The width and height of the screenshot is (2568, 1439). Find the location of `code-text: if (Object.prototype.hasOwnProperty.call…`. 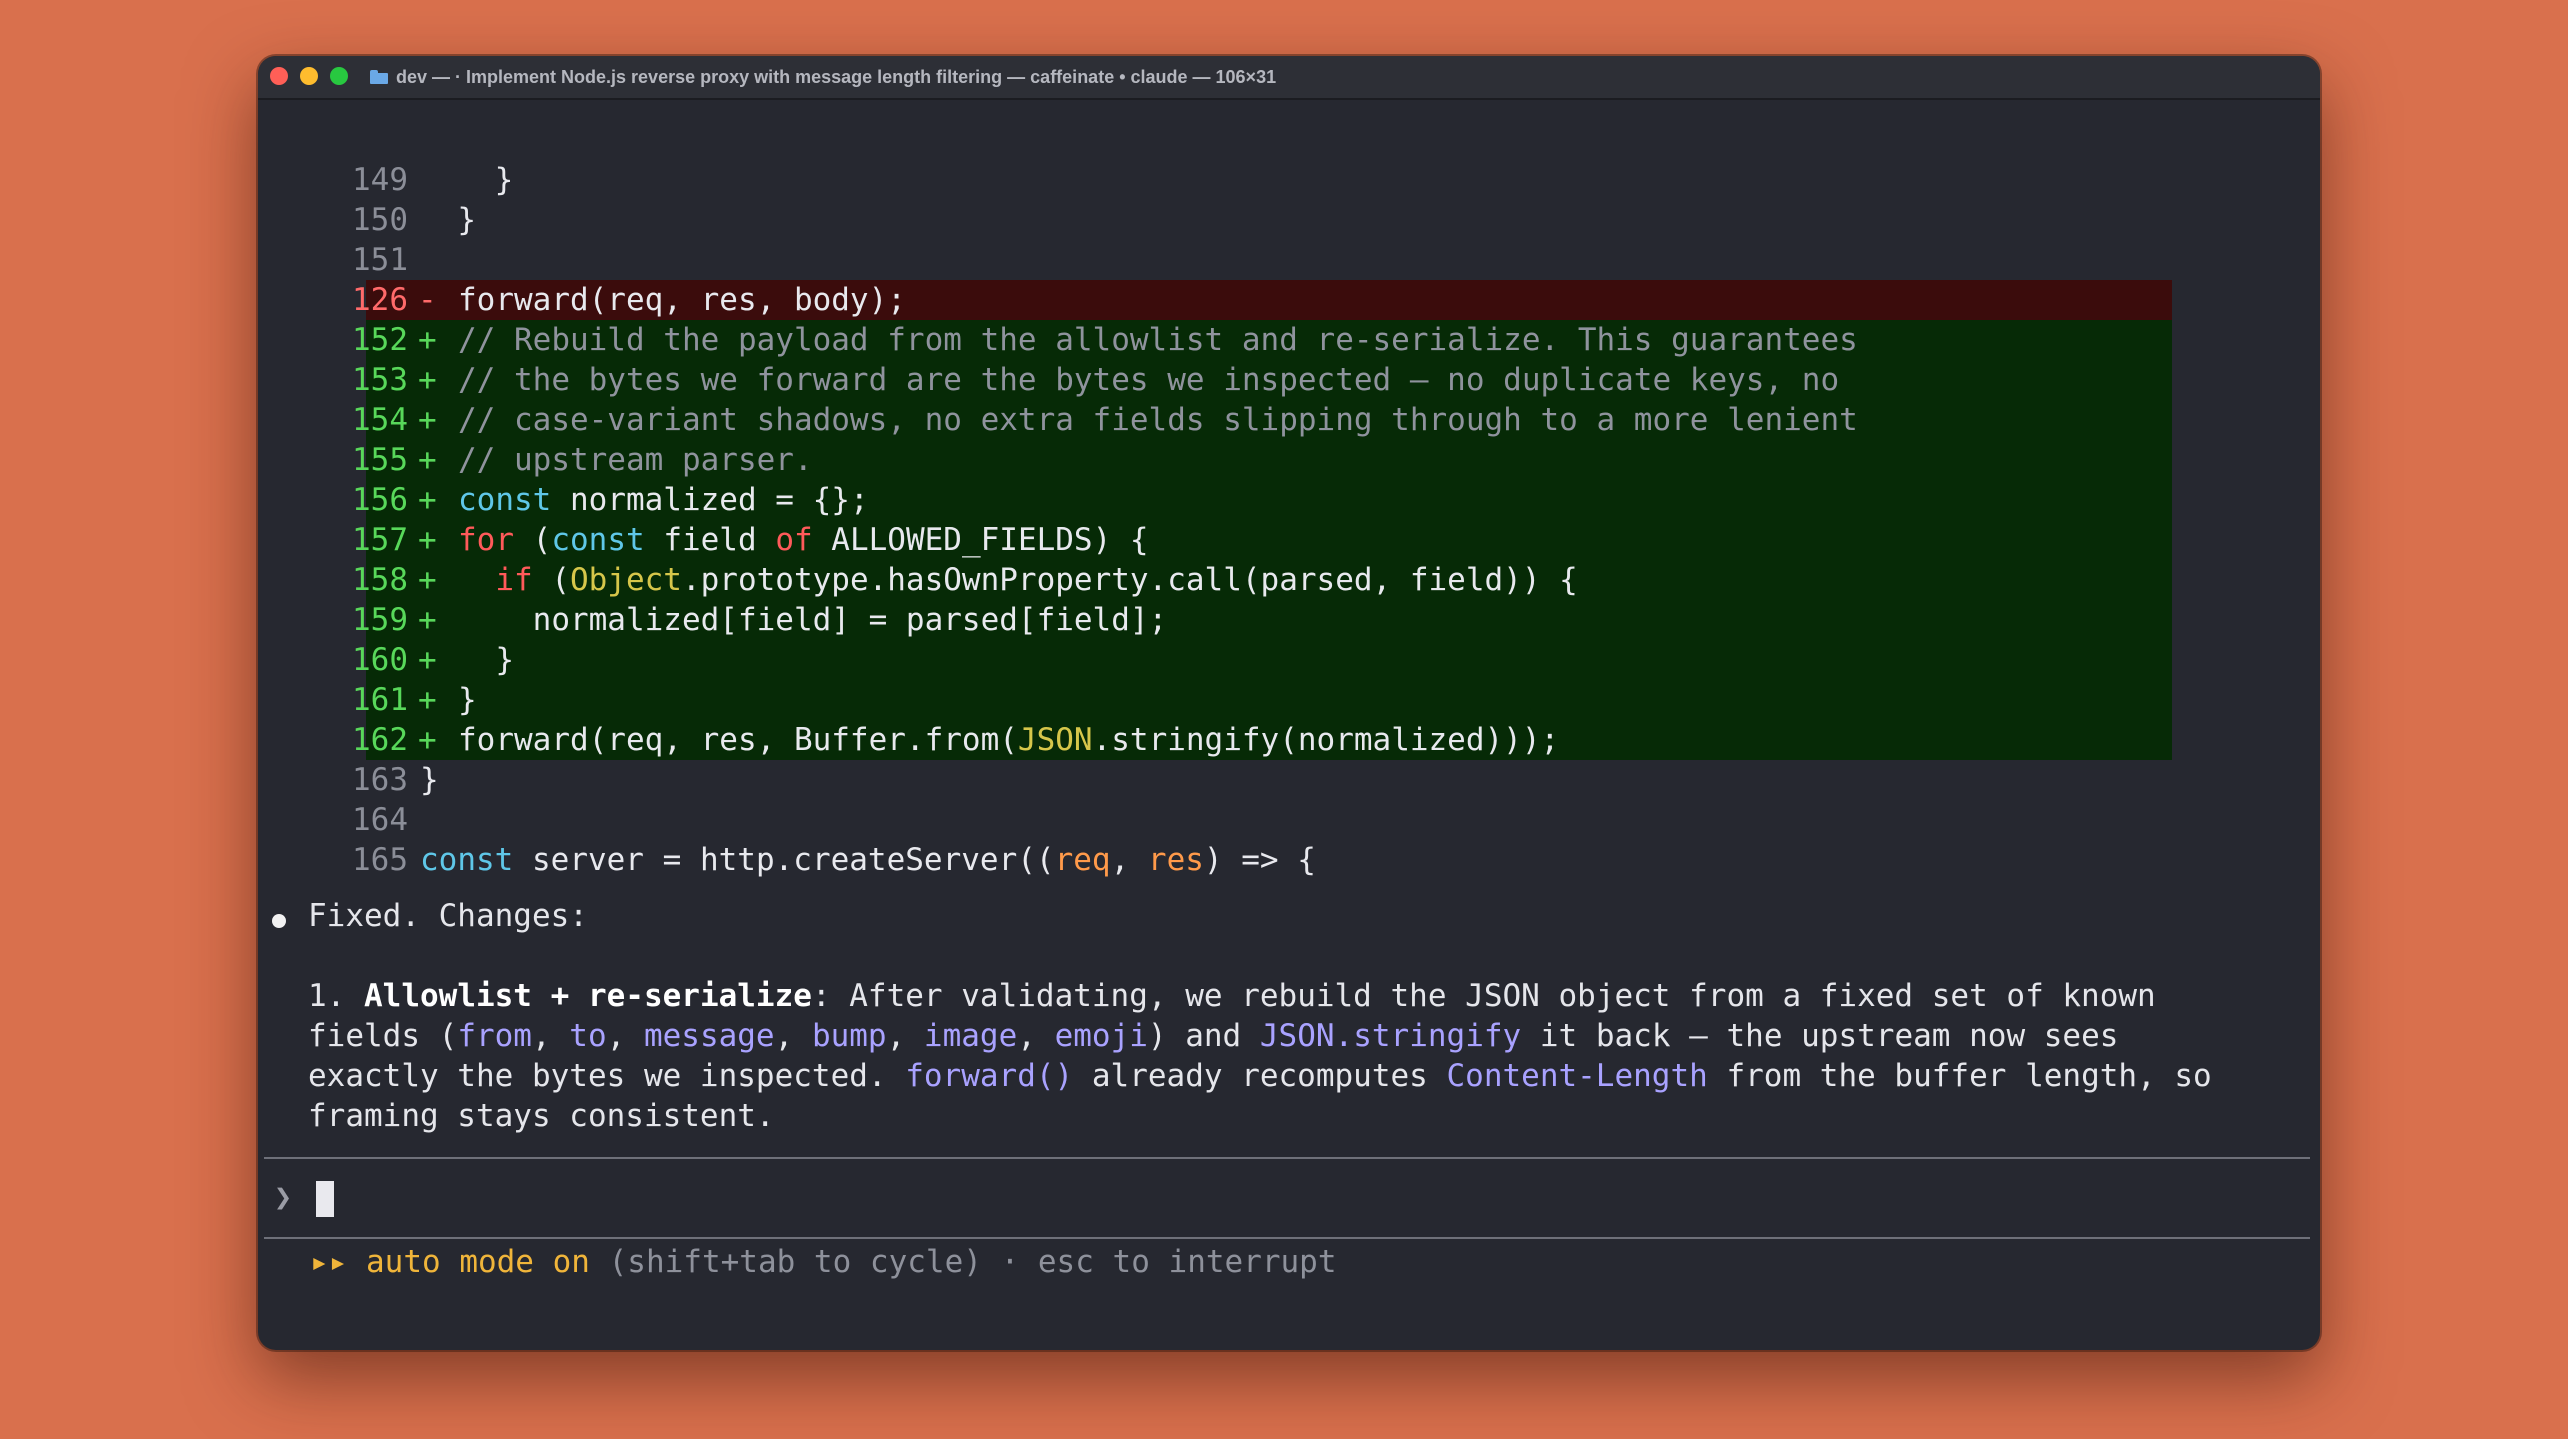

code-text: if (Object.prototype.hasOwnProperty.call… is located at coordinates (1018, 580).